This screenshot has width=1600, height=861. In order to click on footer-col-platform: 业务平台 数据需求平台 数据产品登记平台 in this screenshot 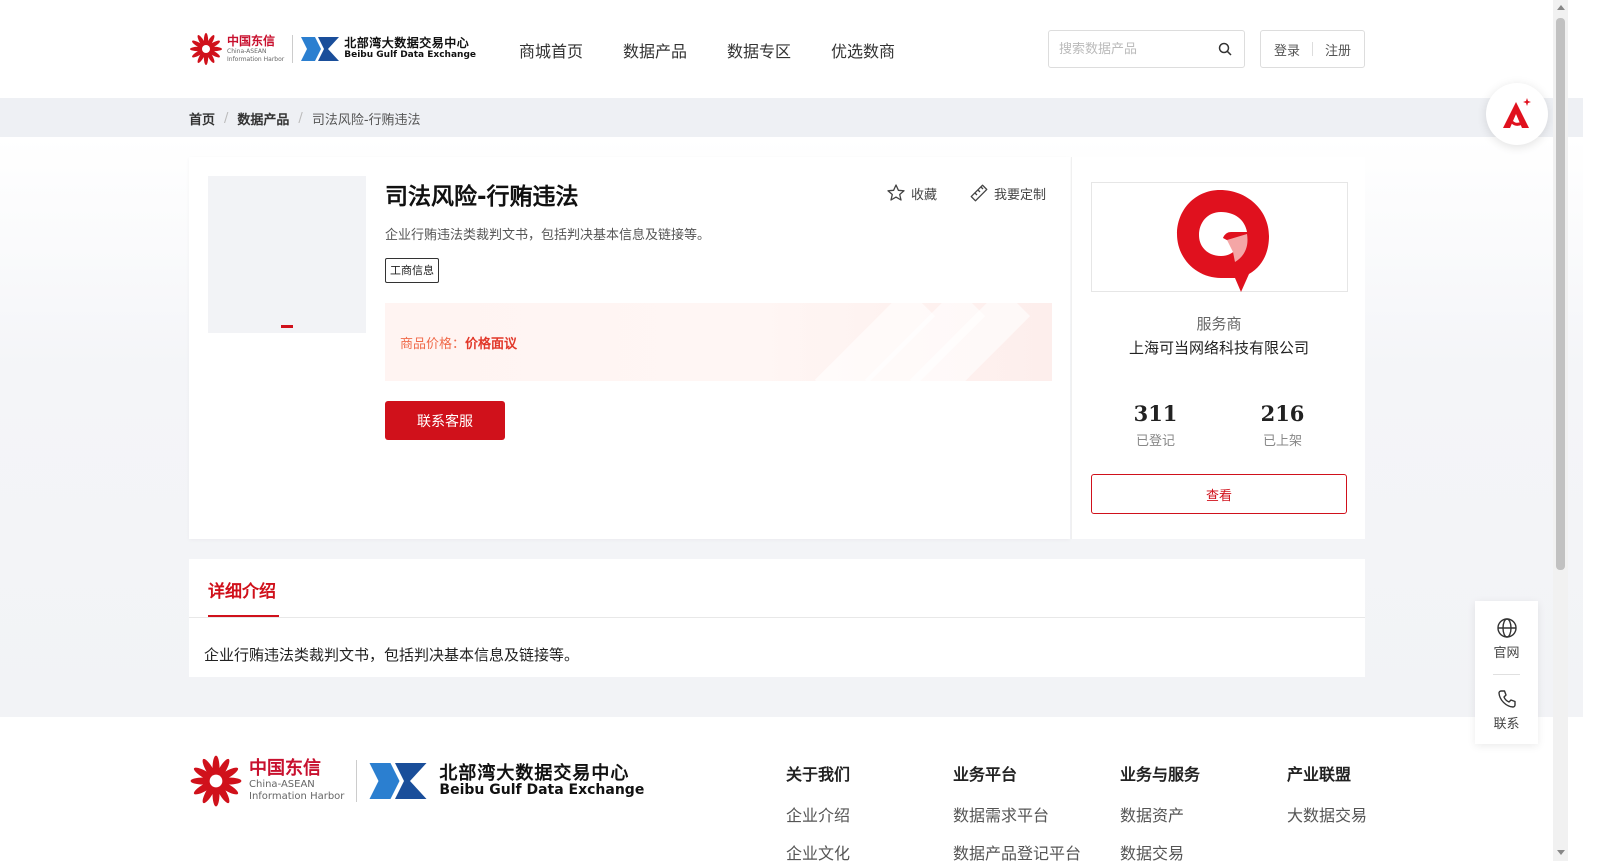, I will do `click(1036, 811)`.